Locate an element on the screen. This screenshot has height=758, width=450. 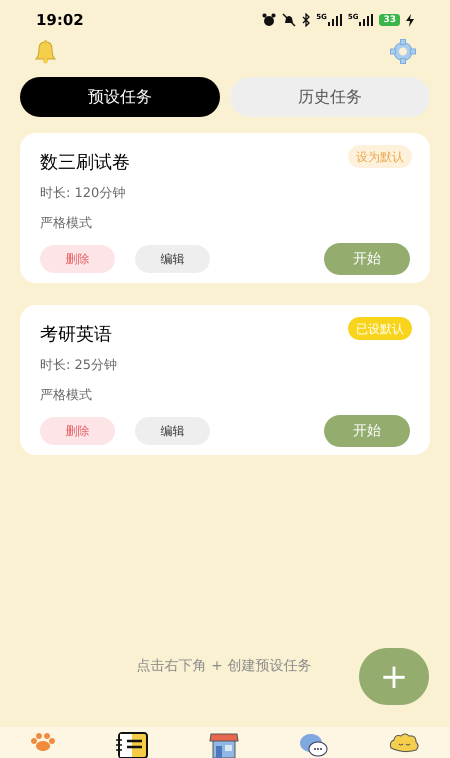
smiley-cloud-icon is located at coordinates (404, 743).